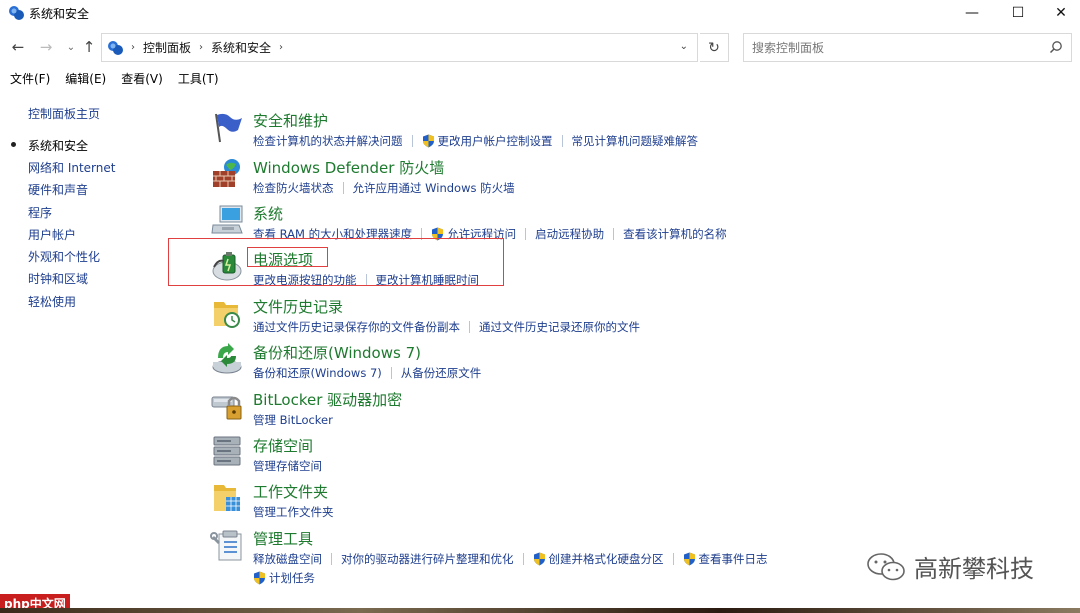 This screenshot has height=613, width=1080. What do you see at coordinates (290, 120) in the screenshot?
I see `category-title: 安全和维护` at bounding box center [290, 120].